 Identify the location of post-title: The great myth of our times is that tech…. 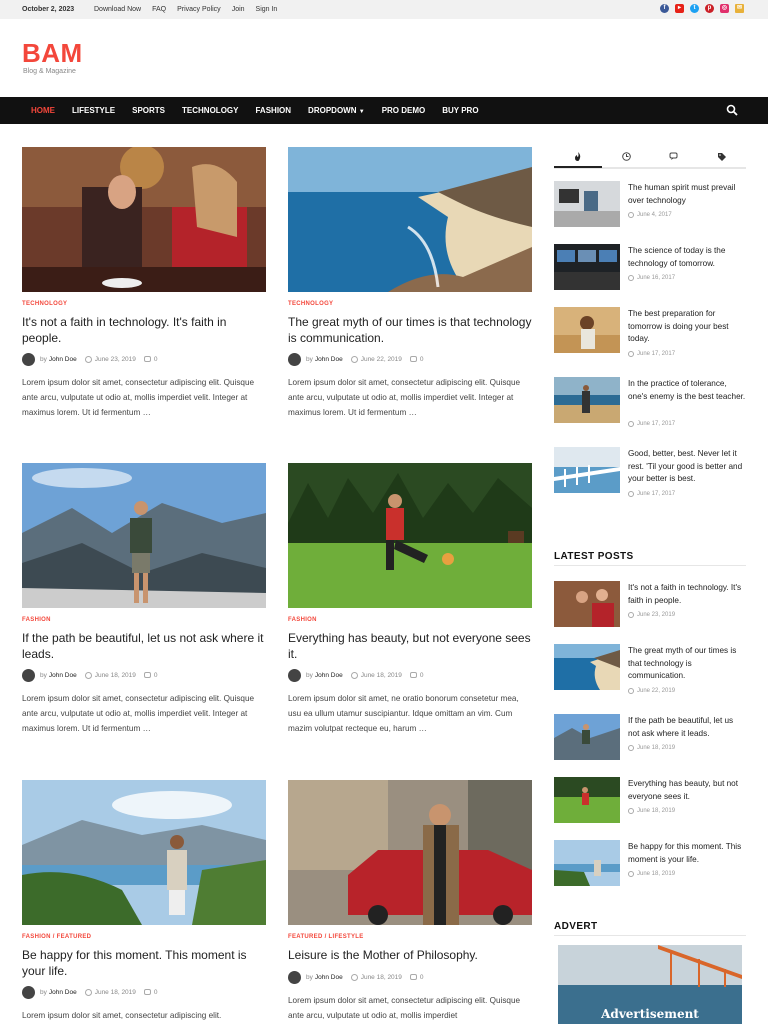
(410, 330).